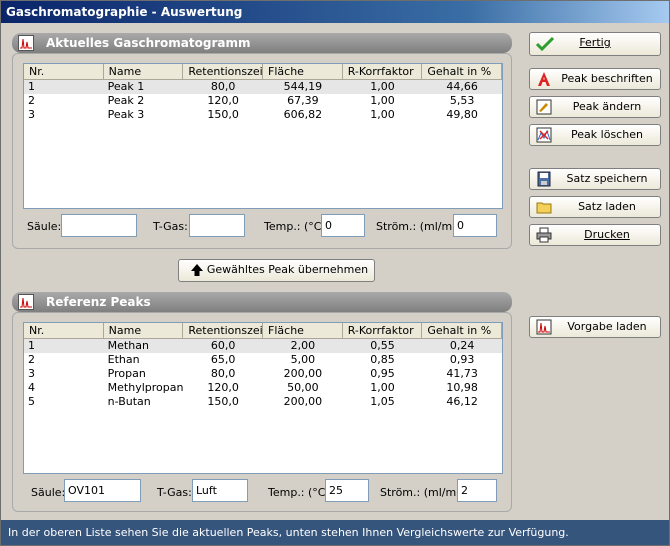  What do you see at coordinates (475, 225) in the screenshot?
I see `stroem-input: 0` at bounding box center [475, 225].